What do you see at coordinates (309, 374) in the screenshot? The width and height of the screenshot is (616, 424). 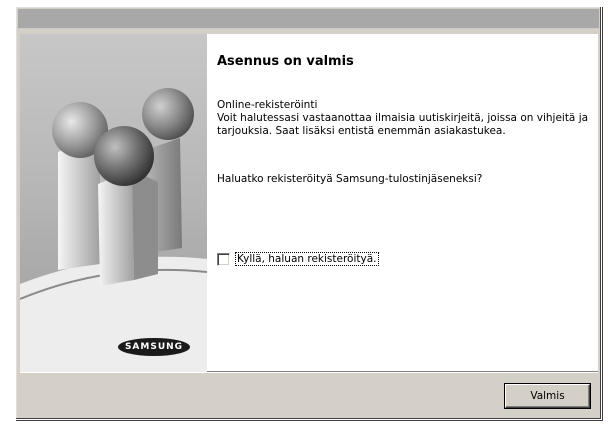 I see `footer-divider` at bounding box center [309, 374].